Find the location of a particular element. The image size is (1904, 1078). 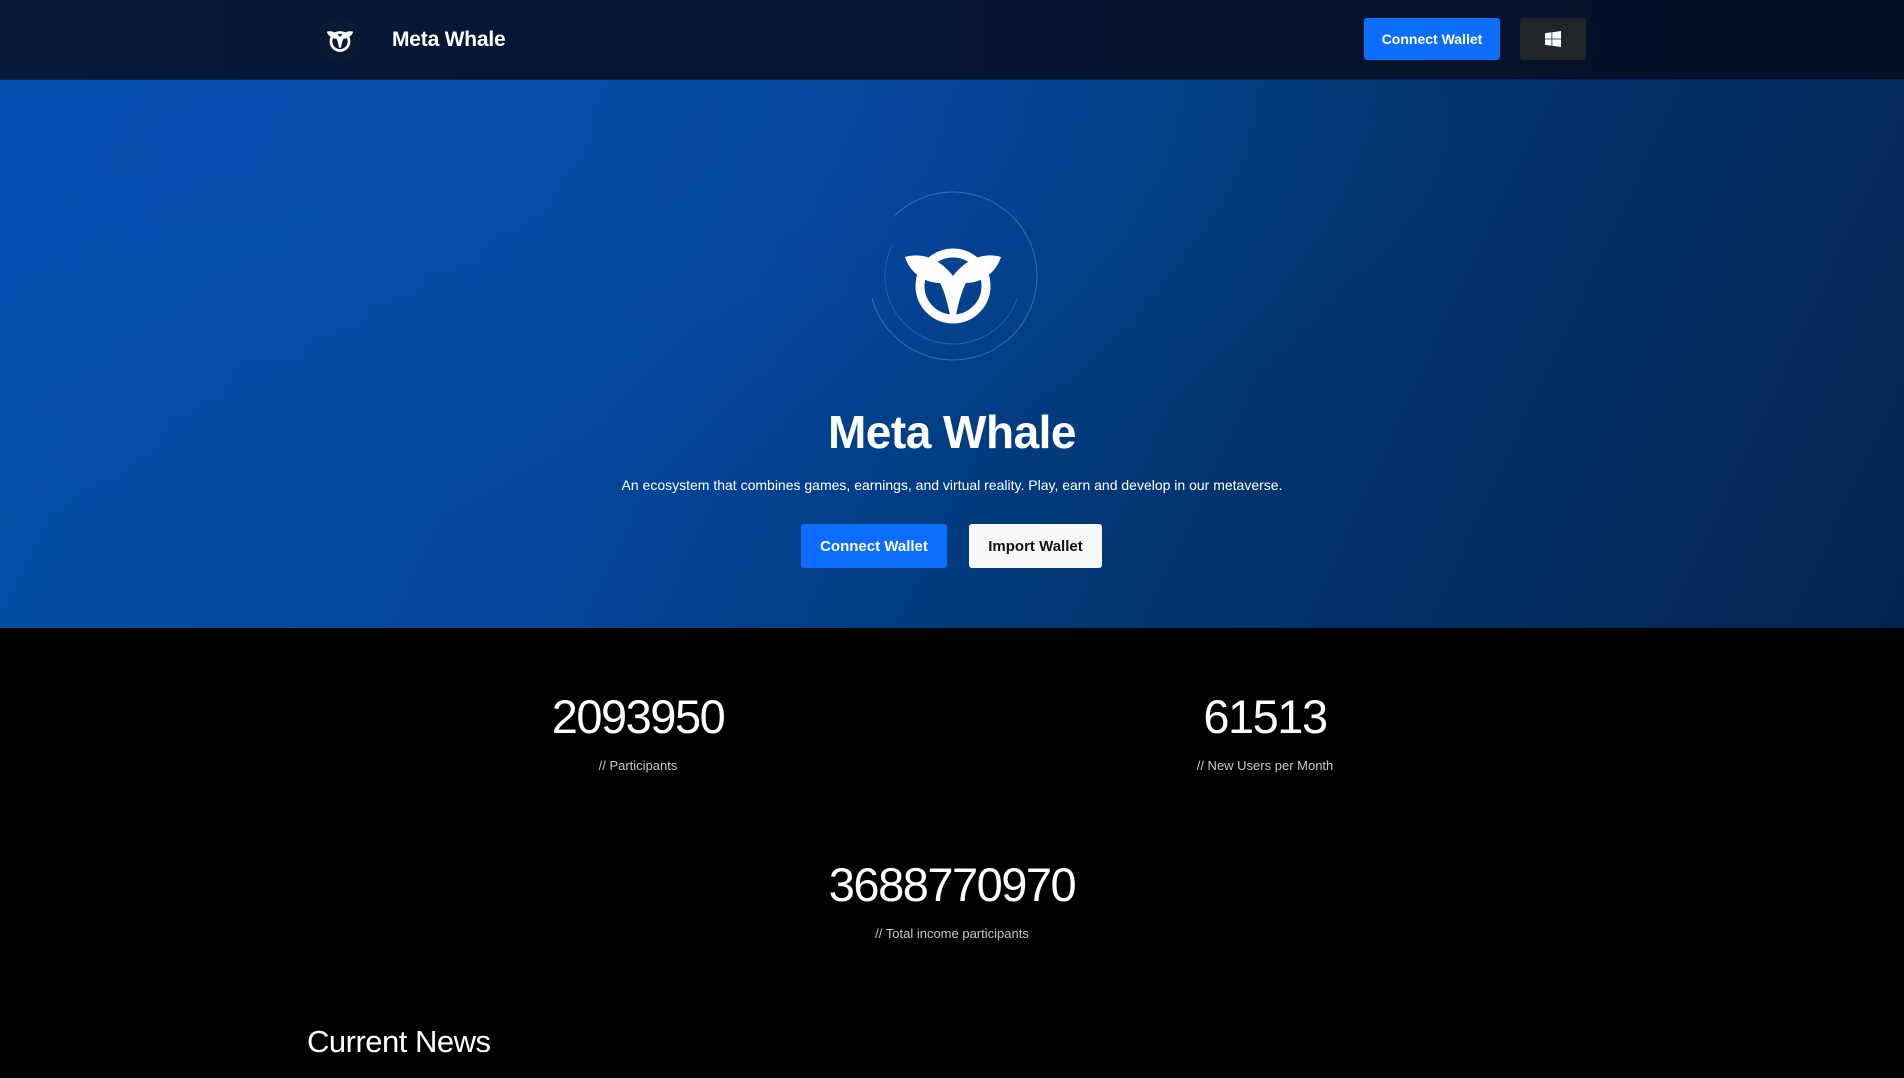

windows-button is located at coordinates (1553, 39).